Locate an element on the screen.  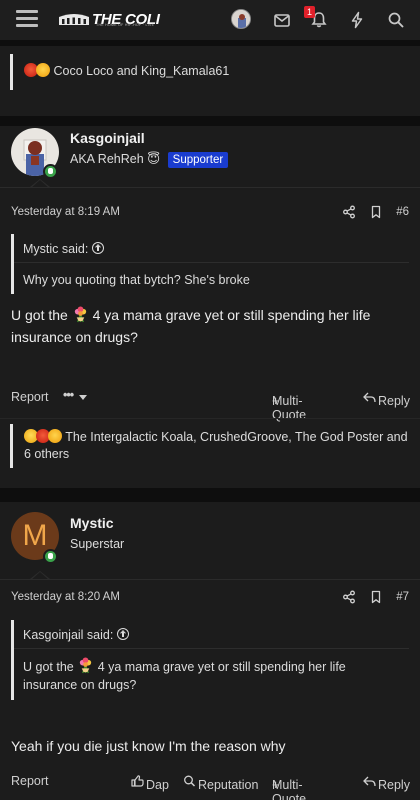
account-avatar is located at coordinates (241, 19).